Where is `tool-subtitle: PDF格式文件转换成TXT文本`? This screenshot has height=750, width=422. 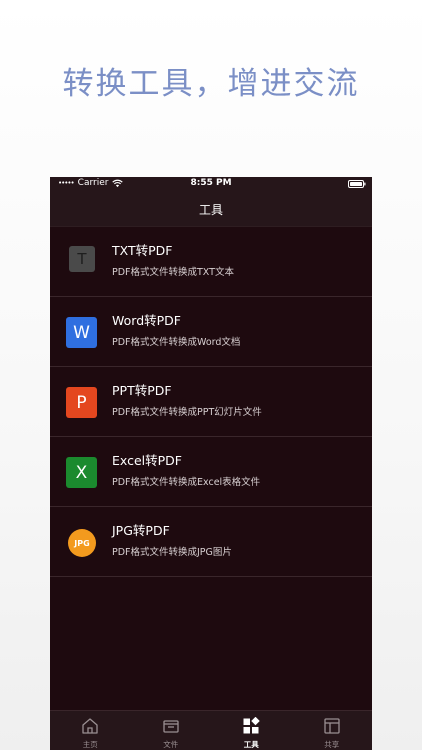 tool-subtitle: PDF格式文件转换成TXT文本 is located at coordinates (173, 272).